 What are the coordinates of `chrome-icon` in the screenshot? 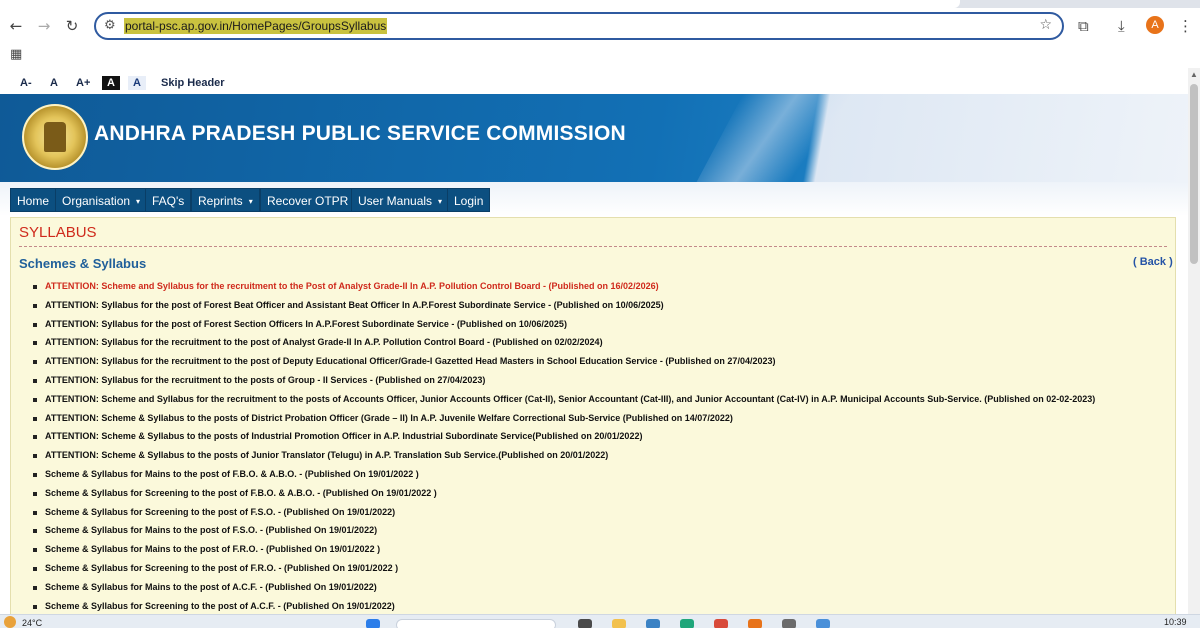 It's located at (755, 623).